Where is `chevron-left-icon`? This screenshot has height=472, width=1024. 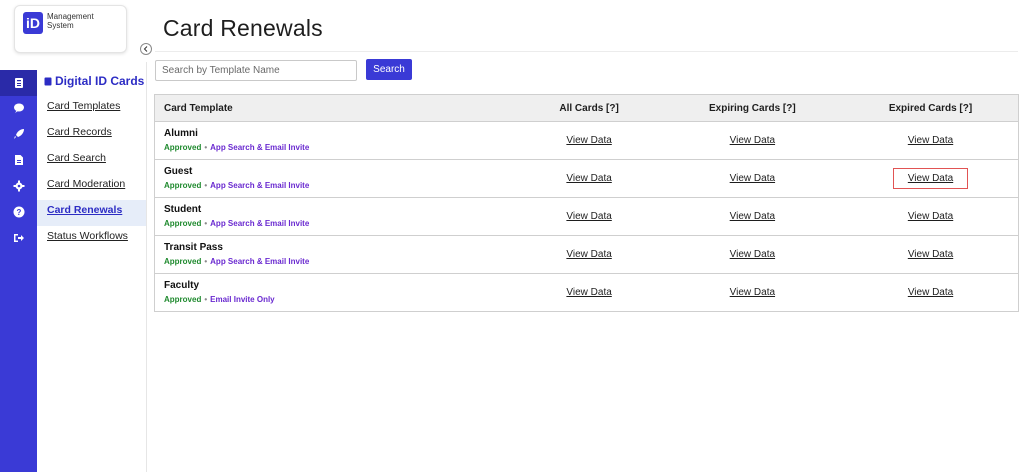 chevron-left-icon is located at coordinates (145, 49).